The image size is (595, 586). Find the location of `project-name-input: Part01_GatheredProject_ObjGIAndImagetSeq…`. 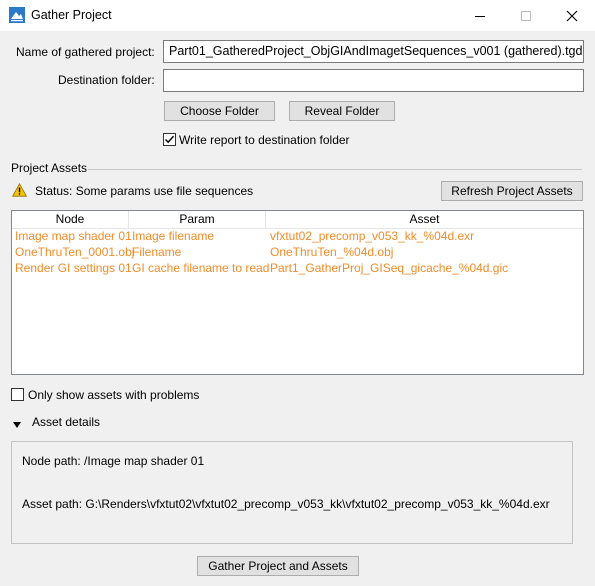

project-name-input: Part01_GatheredProject_ObjGIAndImagetSeq… is located at coordinates (373, 51).